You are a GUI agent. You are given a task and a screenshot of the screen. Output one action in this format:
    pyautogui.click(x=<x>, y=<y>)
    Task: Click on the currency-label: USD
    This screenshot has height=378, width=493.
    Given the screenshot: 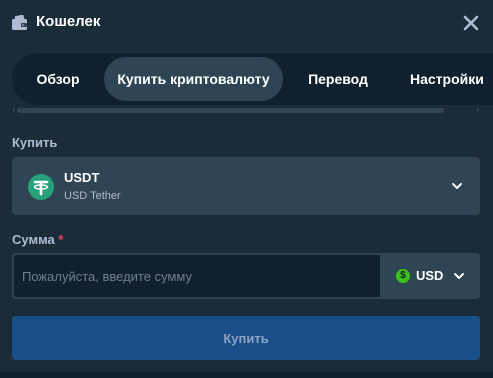 What is the action you would take?
    pyautogui.click(x=430, y=275)
    